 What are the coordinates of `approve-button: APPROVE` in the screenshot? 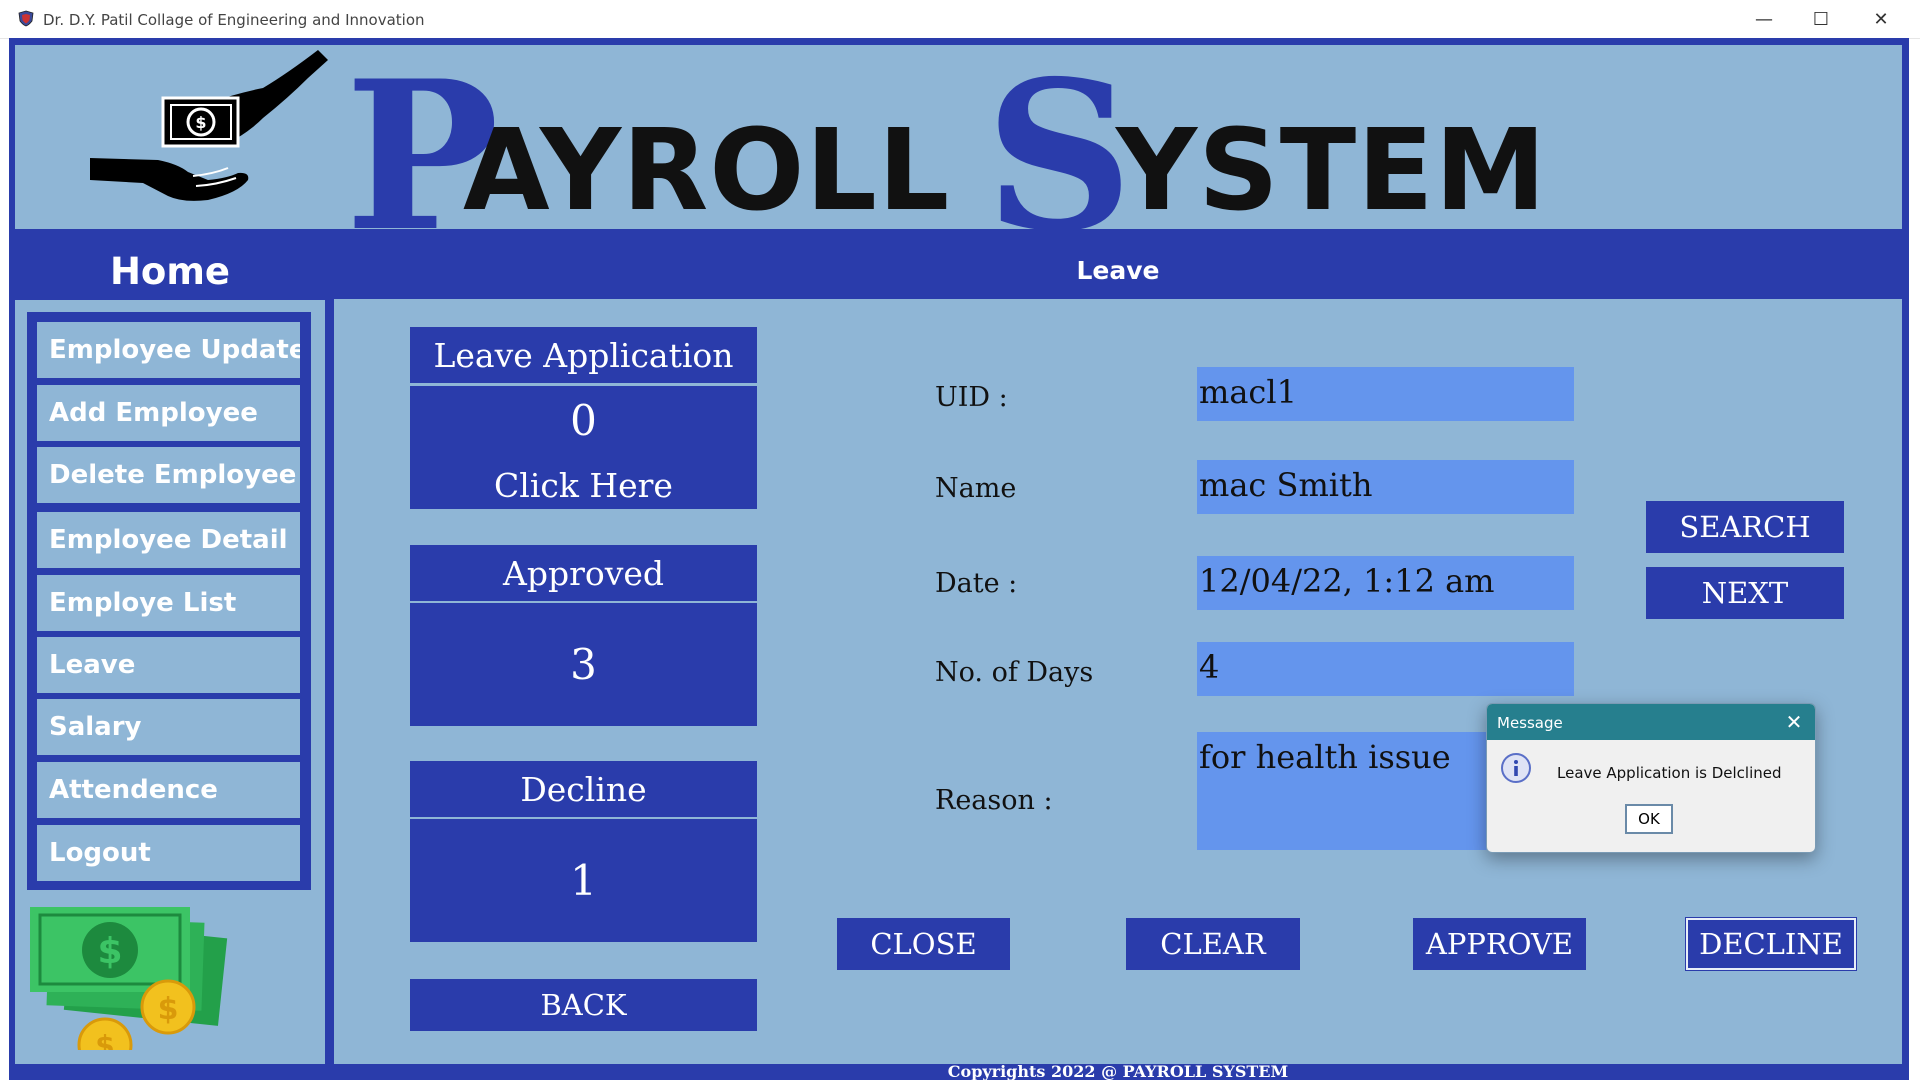 It's located at (1499, 944).